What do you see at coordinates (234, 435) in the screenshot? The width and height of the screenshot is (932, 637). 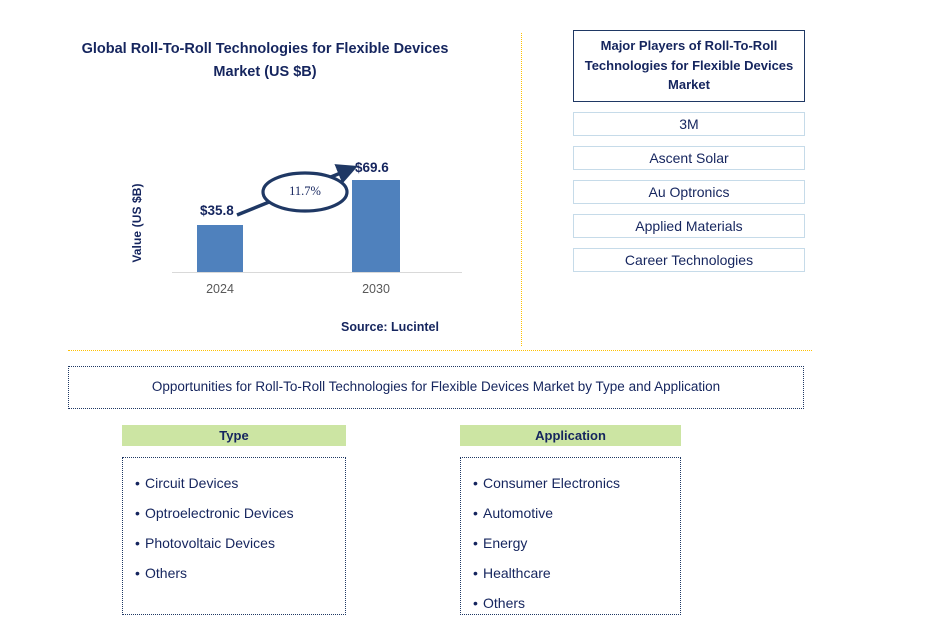 I see `type-column-header: Type` at bounding box center [234, 435].